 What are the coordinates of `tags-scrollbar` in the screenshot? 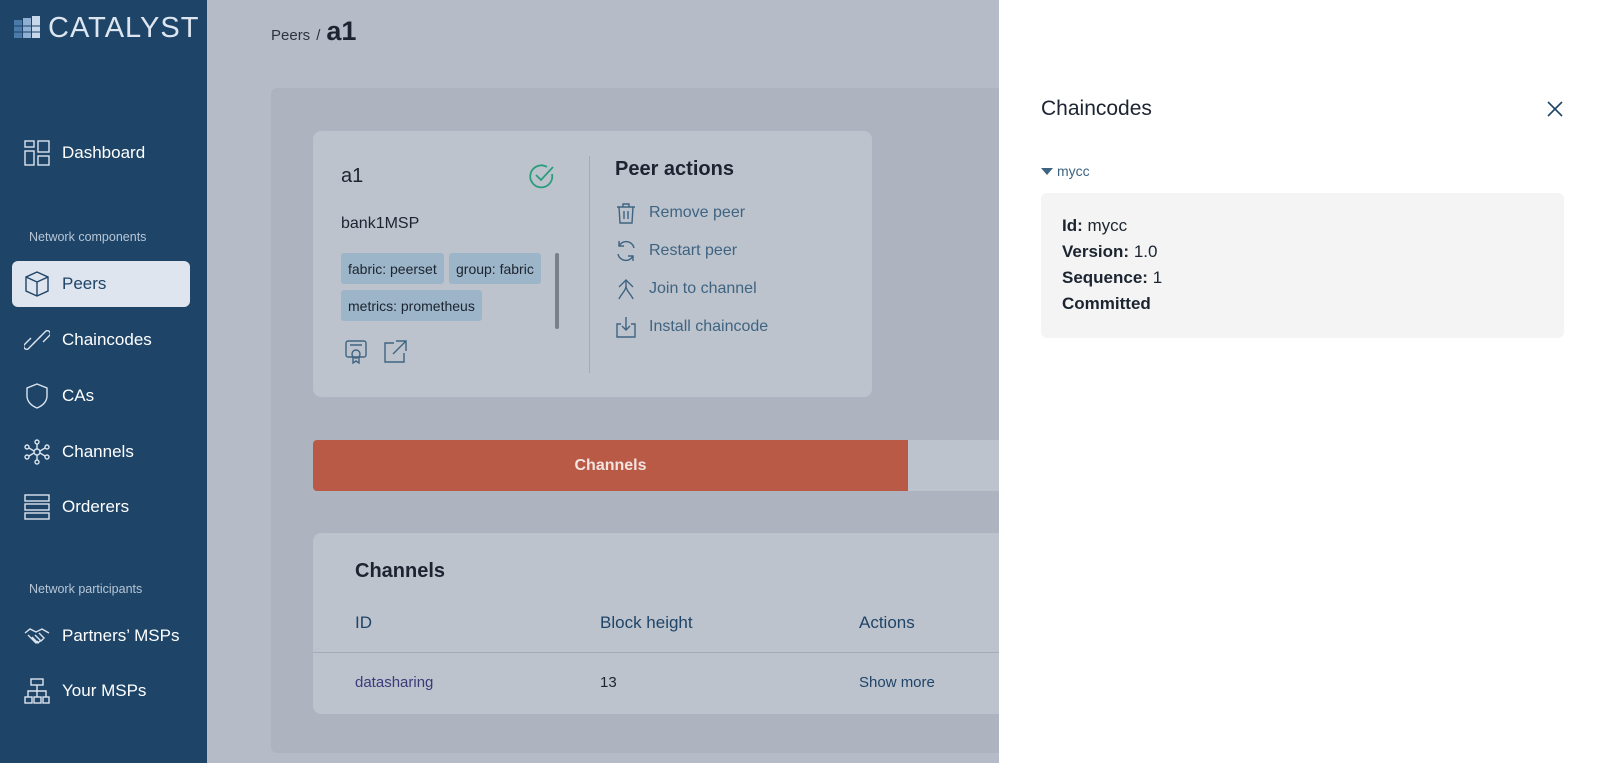 It's located at (557, 291).